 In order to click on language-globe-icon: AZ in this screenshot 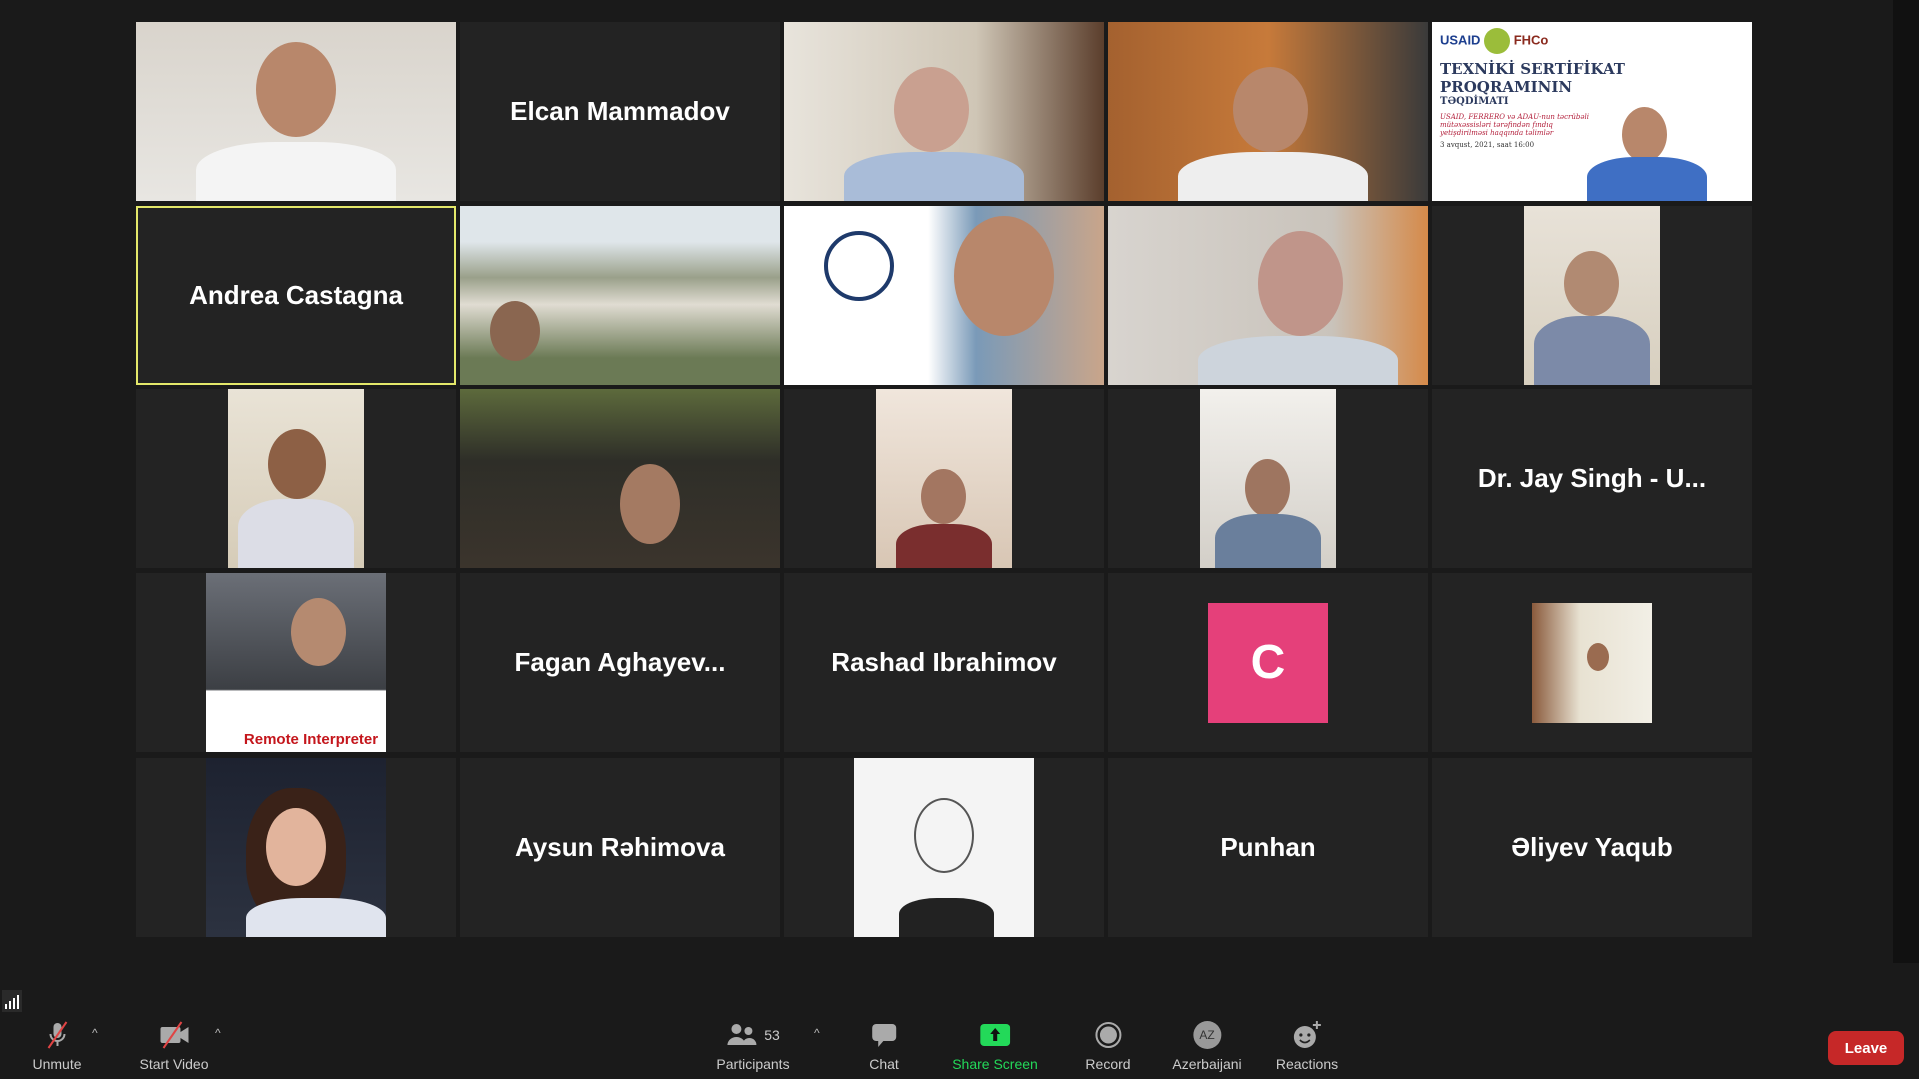, I will do `click(1206, 1035)`.